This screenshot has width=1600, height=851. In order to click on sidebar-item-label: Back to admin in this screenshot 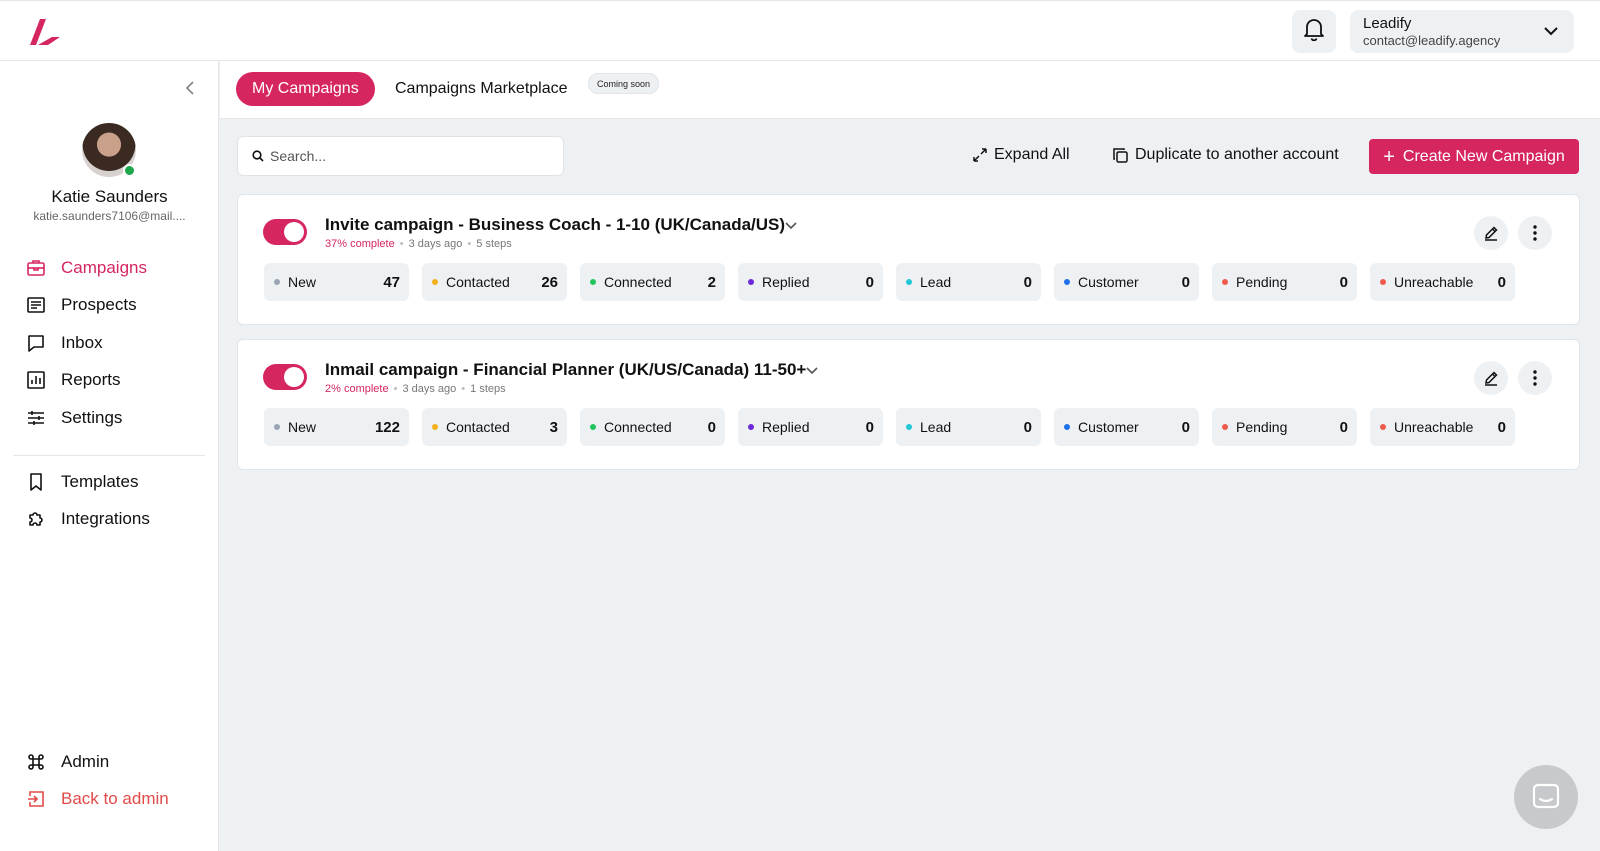, I will do `click(115, 799)`.